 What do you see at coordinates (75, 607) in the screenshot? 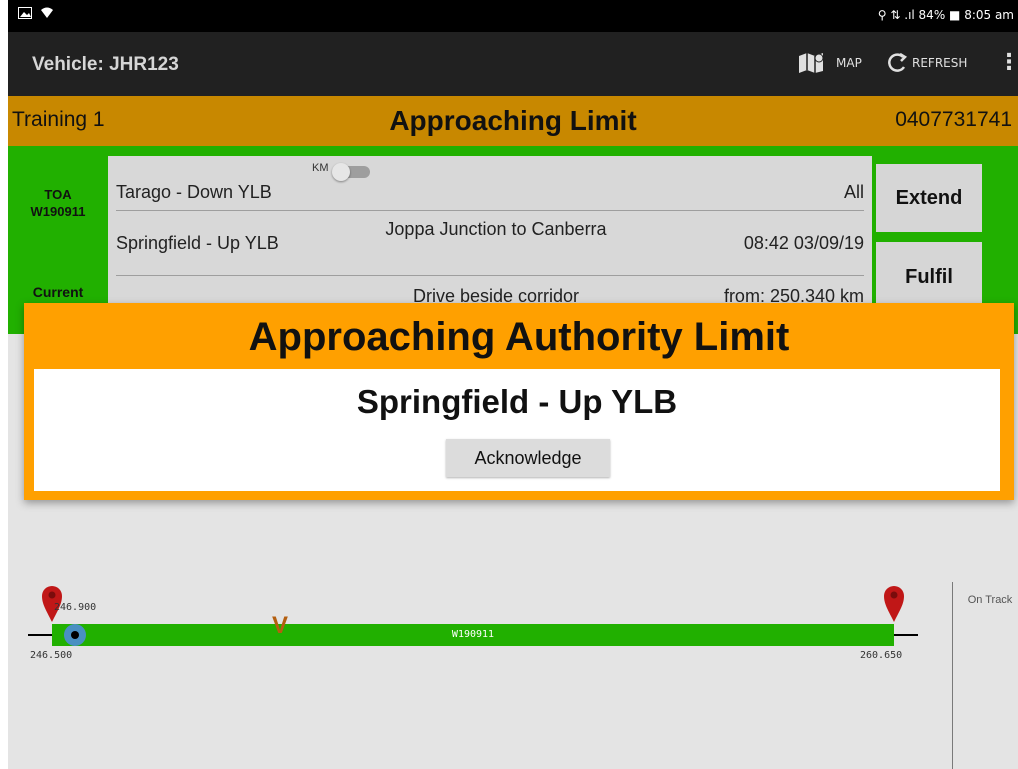
I see `start-marker-km: 246.900` at bounding box center [75, 607].